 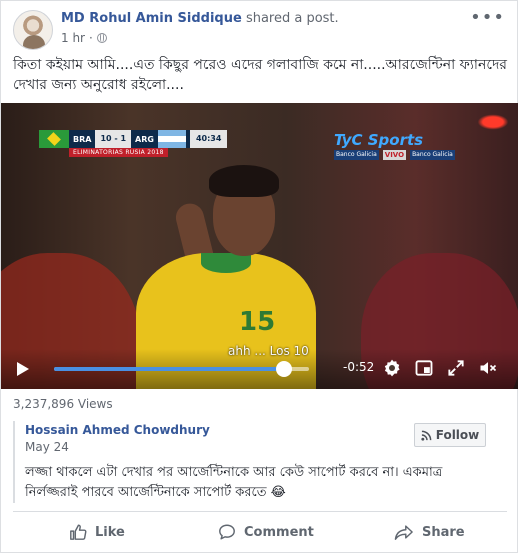 I want to click on post-timestamp: 1 hr, so click(x=73, y=38).